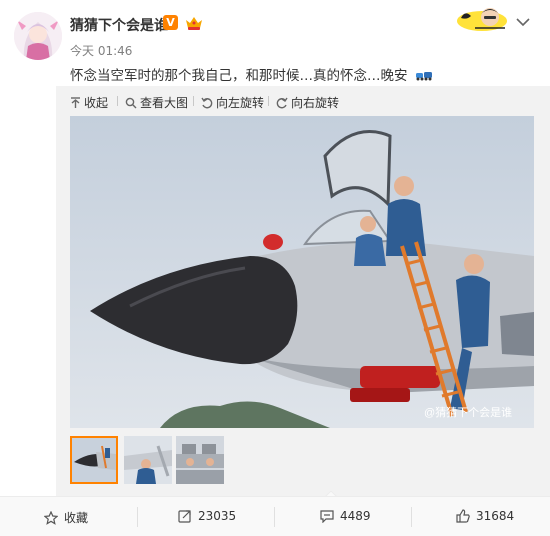 Image resolution: width=550 pixels, height=536 pixels. Describe the element at coordinates (463, 516) in the screenshot. I see `thumb-up-icon` at that location.